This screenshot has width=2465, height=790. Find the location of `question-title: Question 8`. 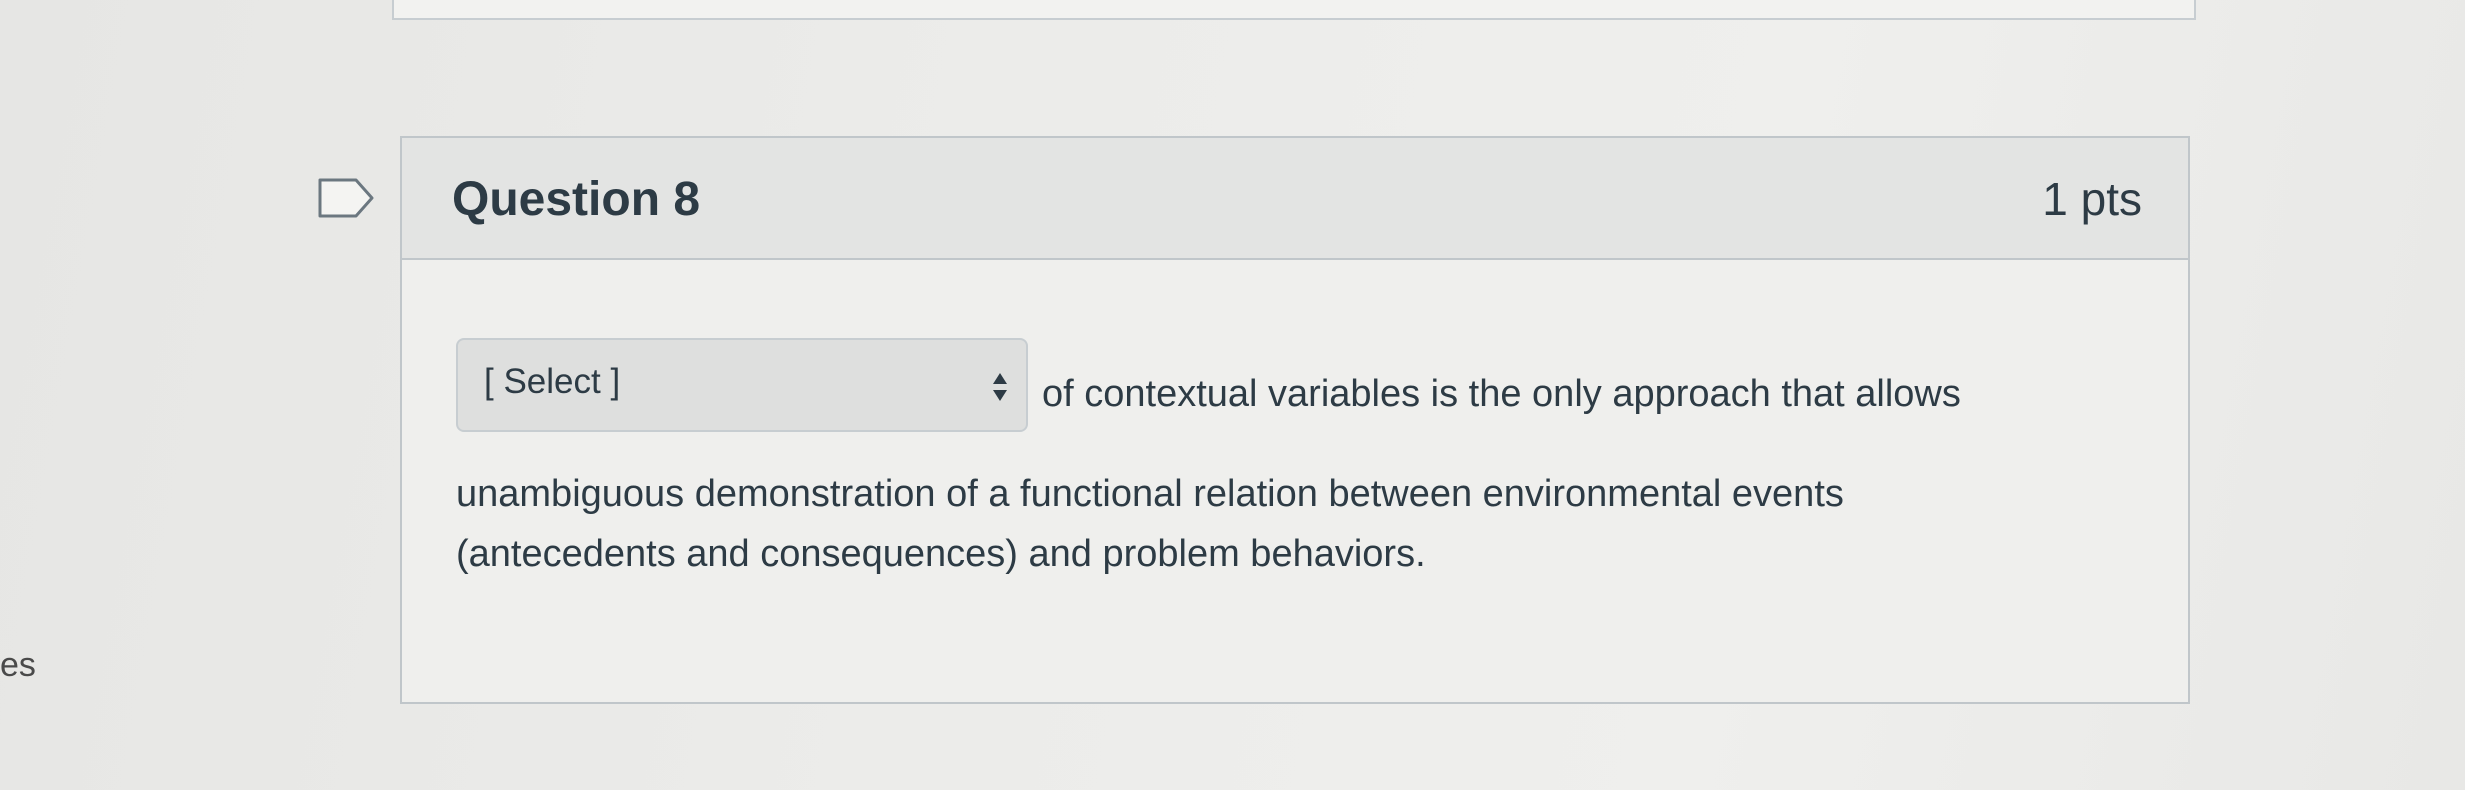

question-title: Question 8 is located at coordinates (576, 199).